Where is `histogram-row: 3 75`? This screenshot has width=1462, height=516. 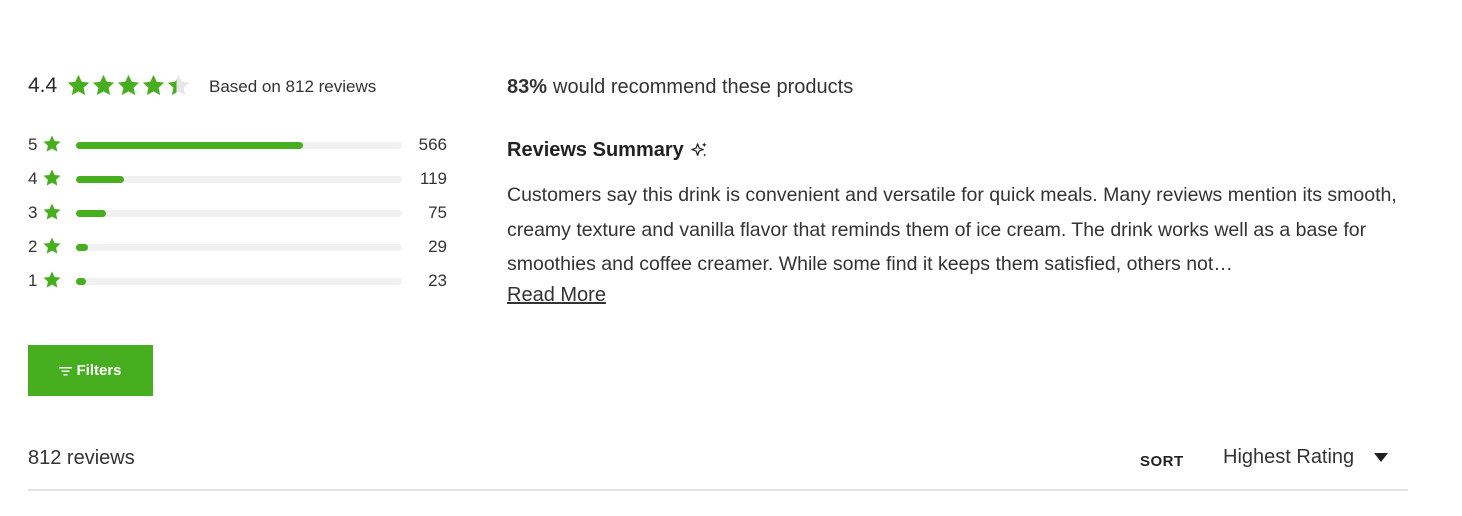 histogram-row: 3 75 is located at coordinates (240, 218).